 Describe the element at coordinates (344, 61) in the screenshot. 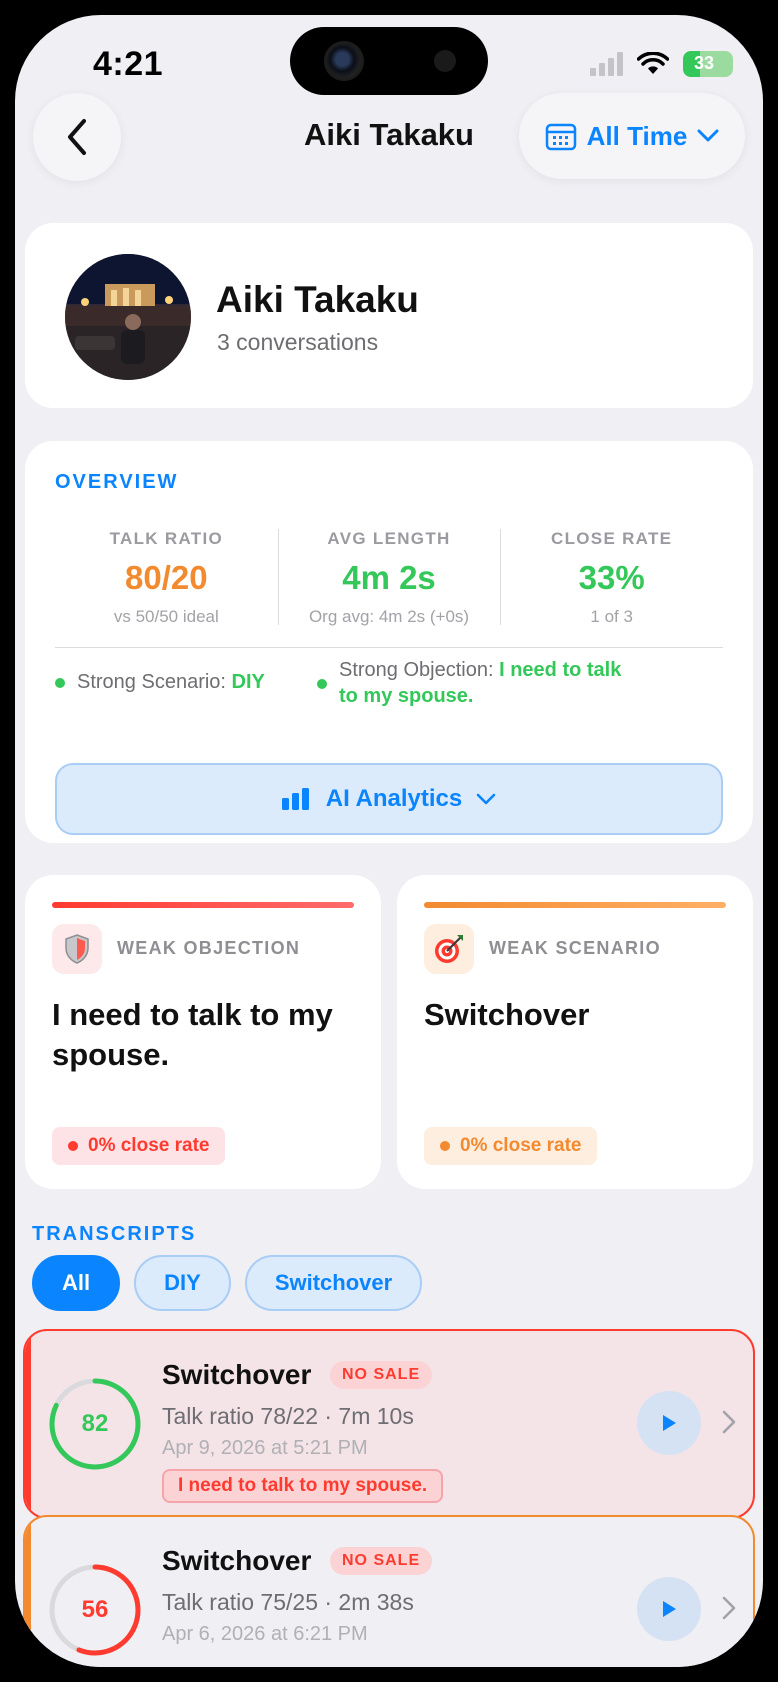

I see `camera-icon` at that location.